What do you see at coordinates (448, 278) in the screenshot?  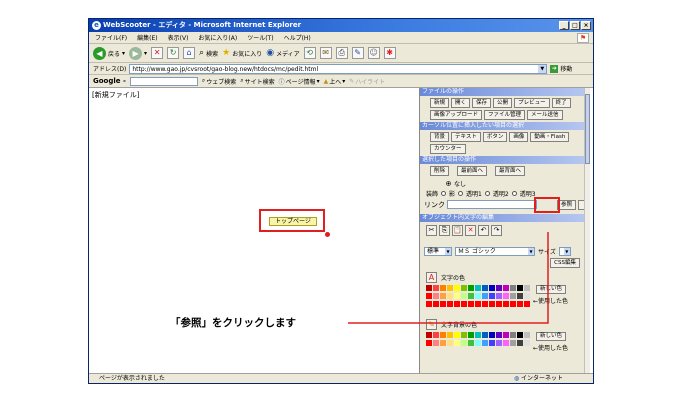 I see `callout-line` at bounding box center [448, 278].